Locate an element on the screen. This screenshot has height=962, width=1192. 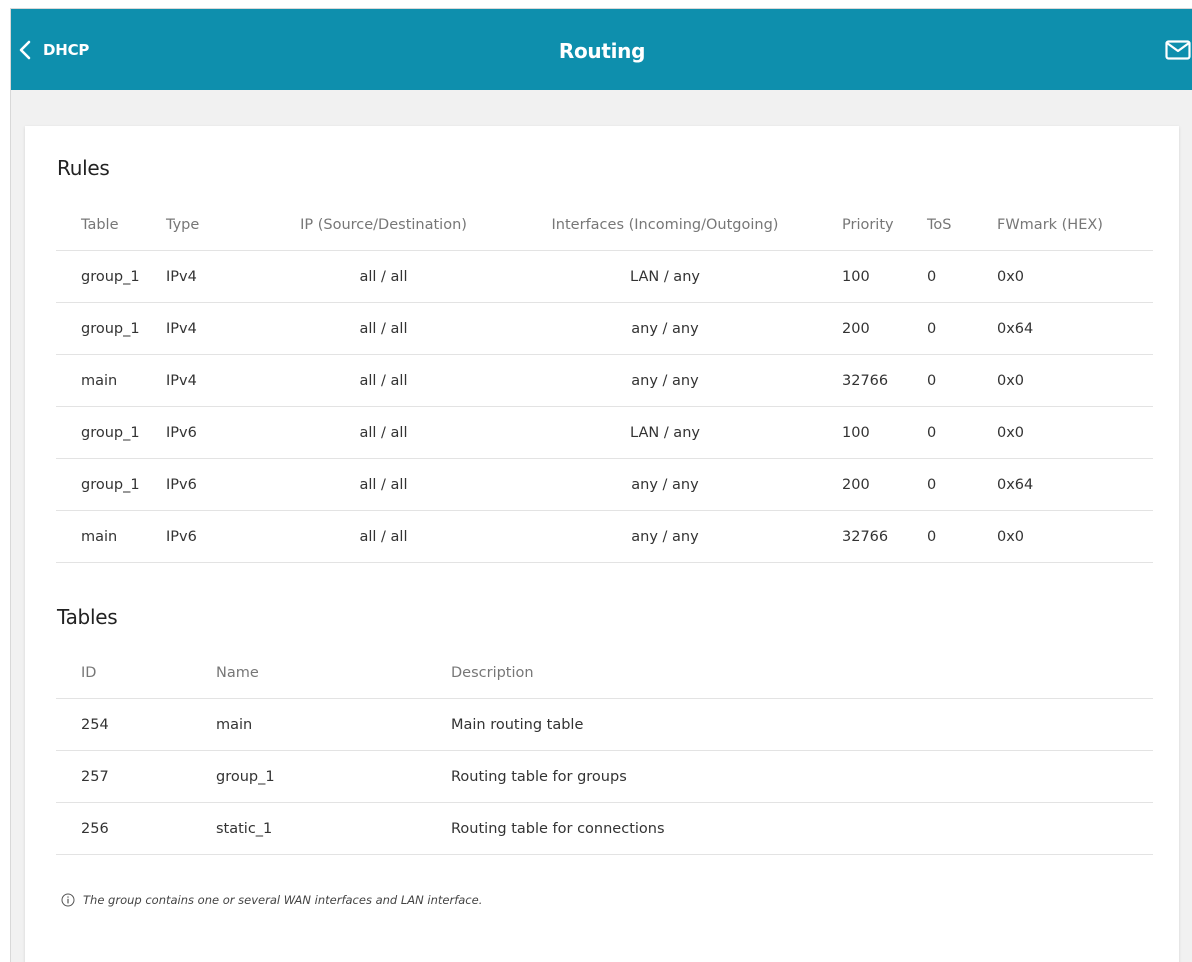
col-ip: IP (Source/Destination) is located at coordinates (383, 225).